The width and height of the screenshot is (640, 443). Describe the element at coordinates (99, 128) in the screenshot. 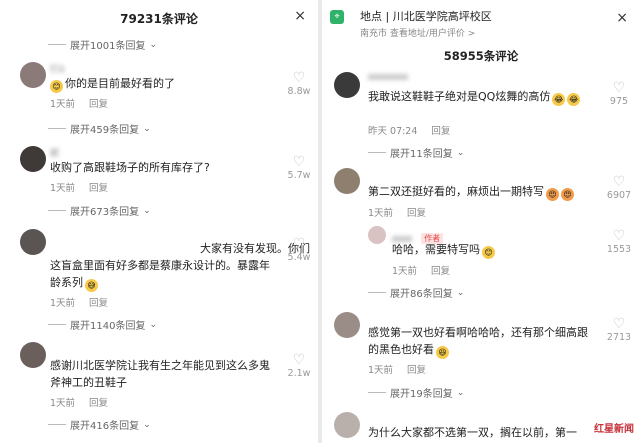

I see `expand-replies: 展开459条回复 ⌄` at that location.